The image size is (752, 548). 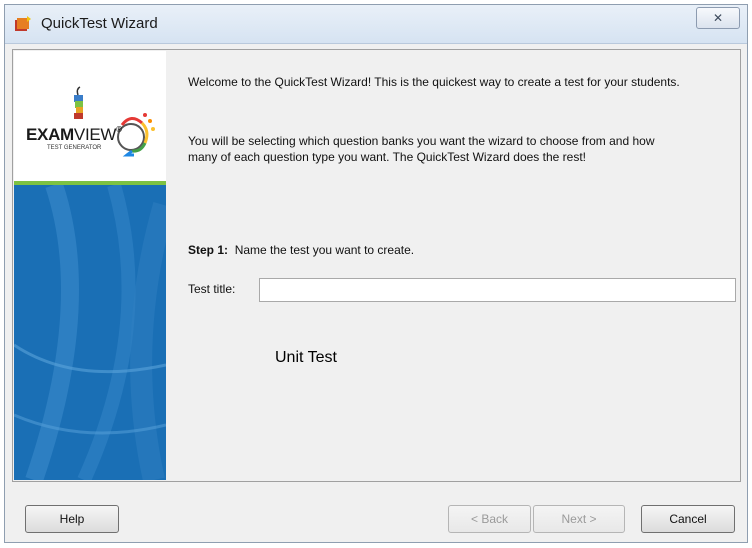 I want to click on title-bar: QuickTest Wizard ✕, so click(x=376, y=24).